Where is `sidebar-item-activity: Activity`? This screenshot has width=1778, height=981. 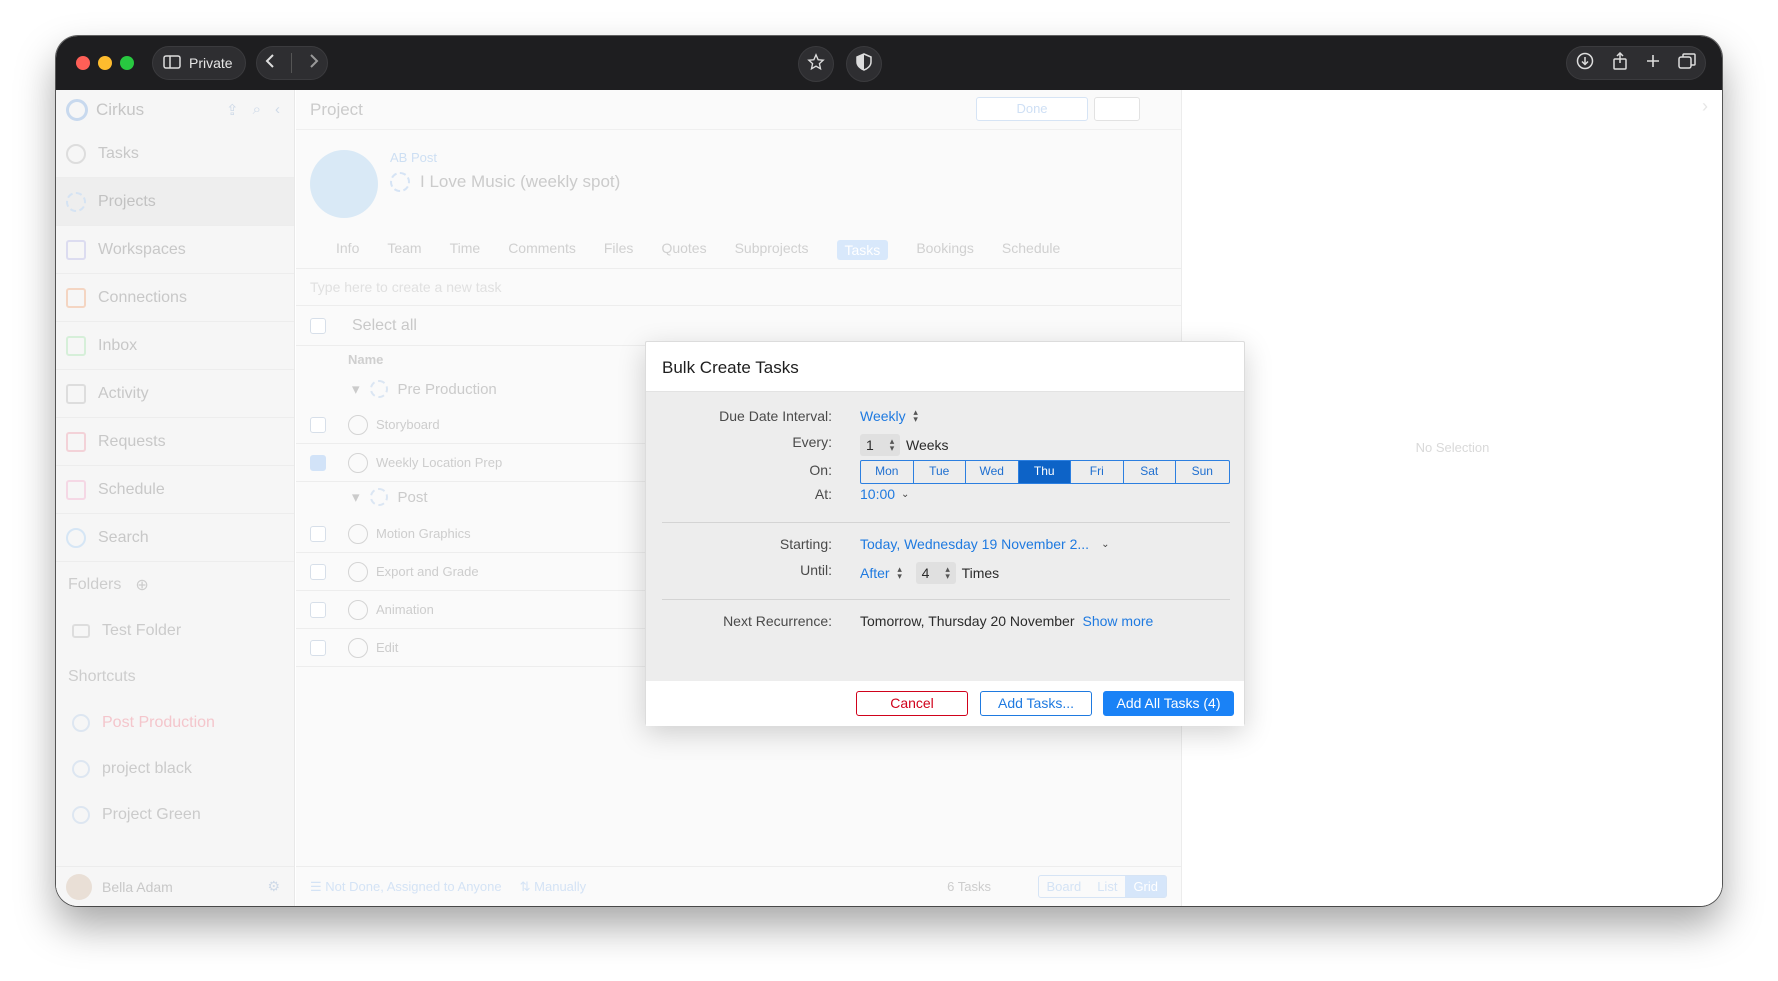
sidebar-item-activity: Activity is located at coordinates (175, 394).